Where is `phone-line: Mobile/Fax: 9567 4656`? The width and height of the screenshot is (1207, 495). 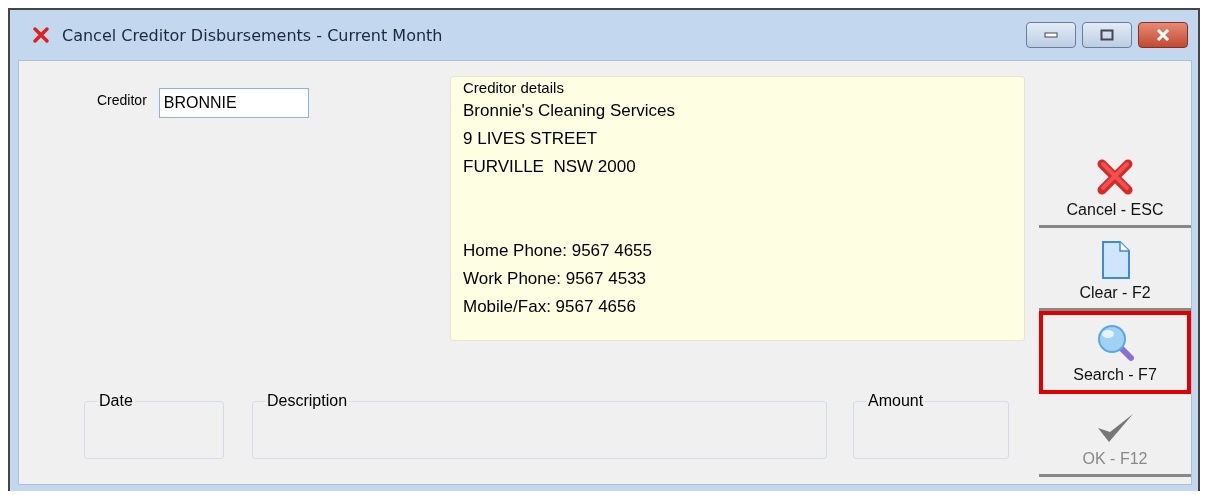
phone-line: Mobile/Fax: 9567 4656 is located at coordinates (550, 307).